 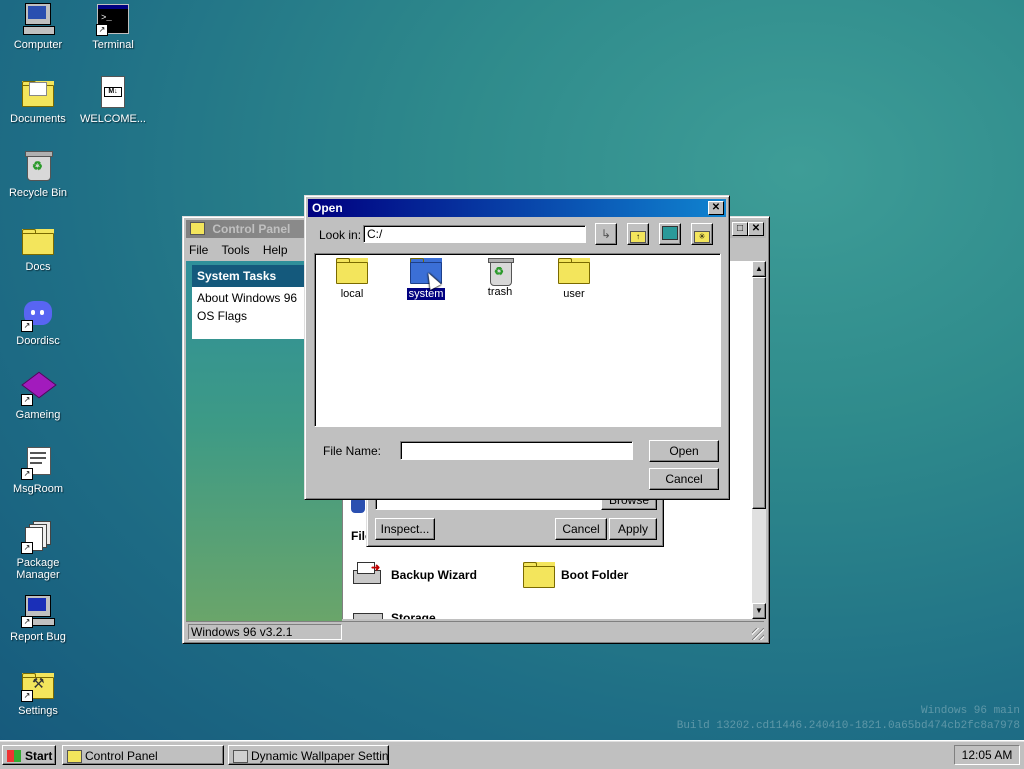 I want to click on maximize-button: □, so click(x=740, y=229).